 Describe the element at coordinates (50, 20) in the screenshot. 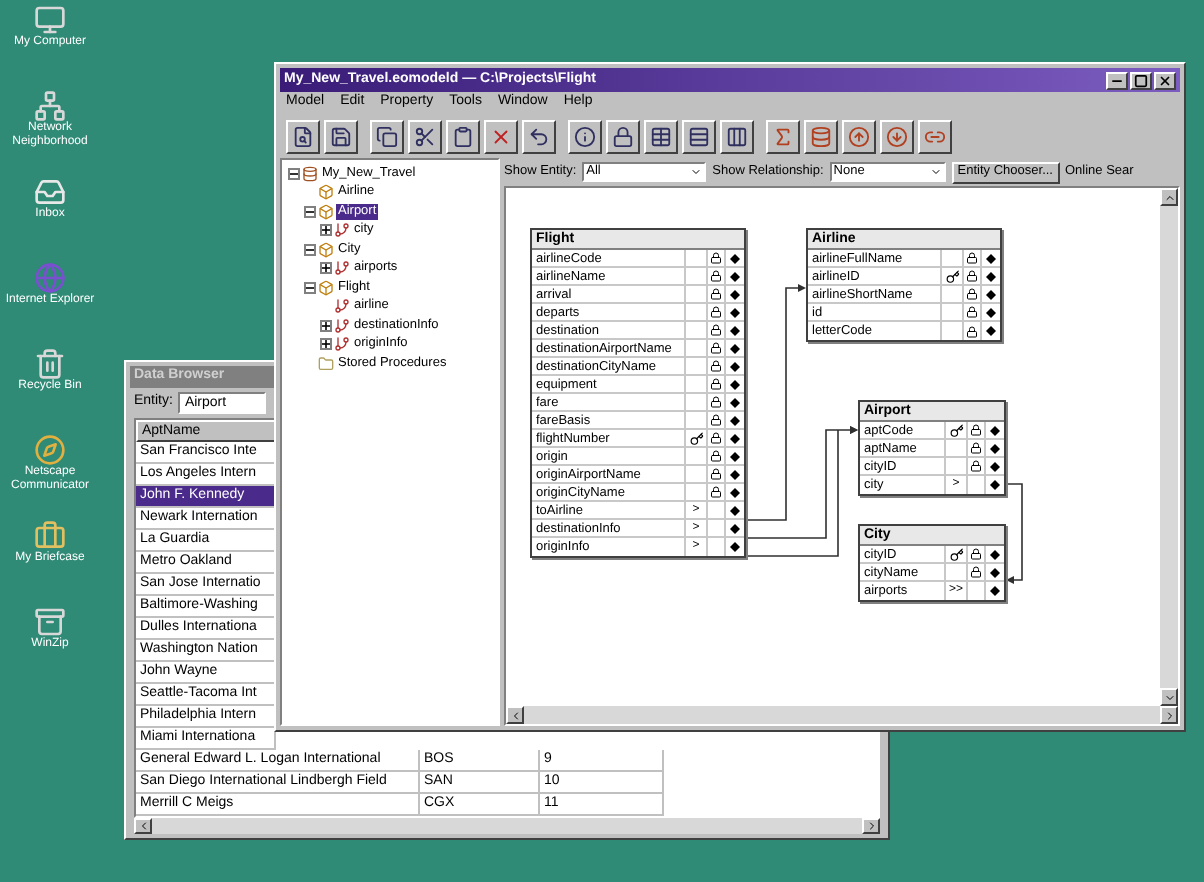

I see `computer-icon` at that location.